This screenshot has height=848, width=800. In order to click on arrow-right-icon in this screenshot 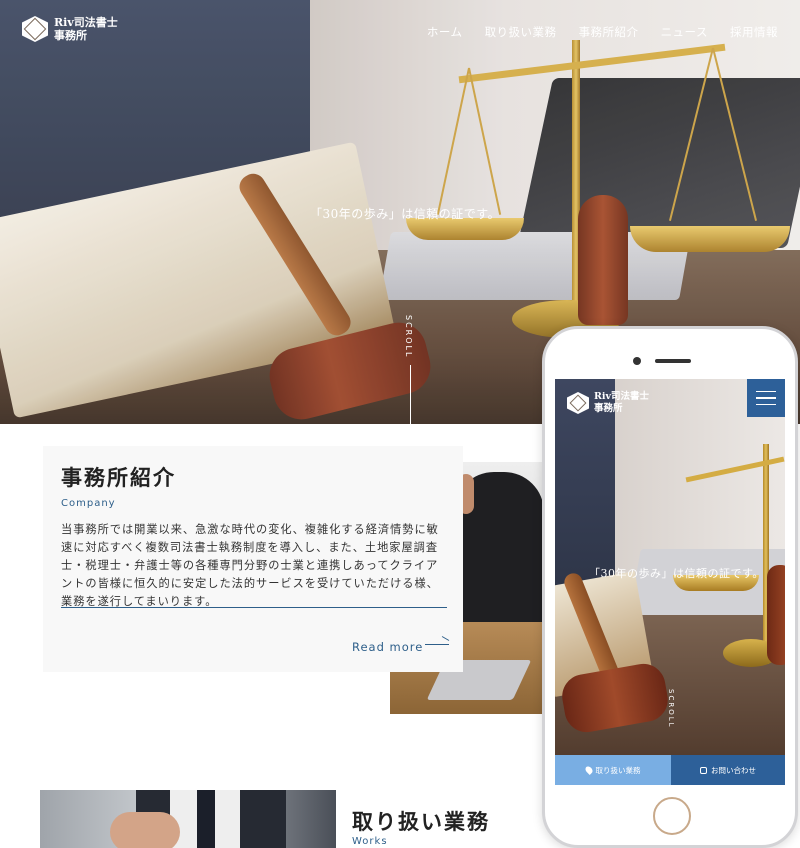, I will do `click(437, 644)`.